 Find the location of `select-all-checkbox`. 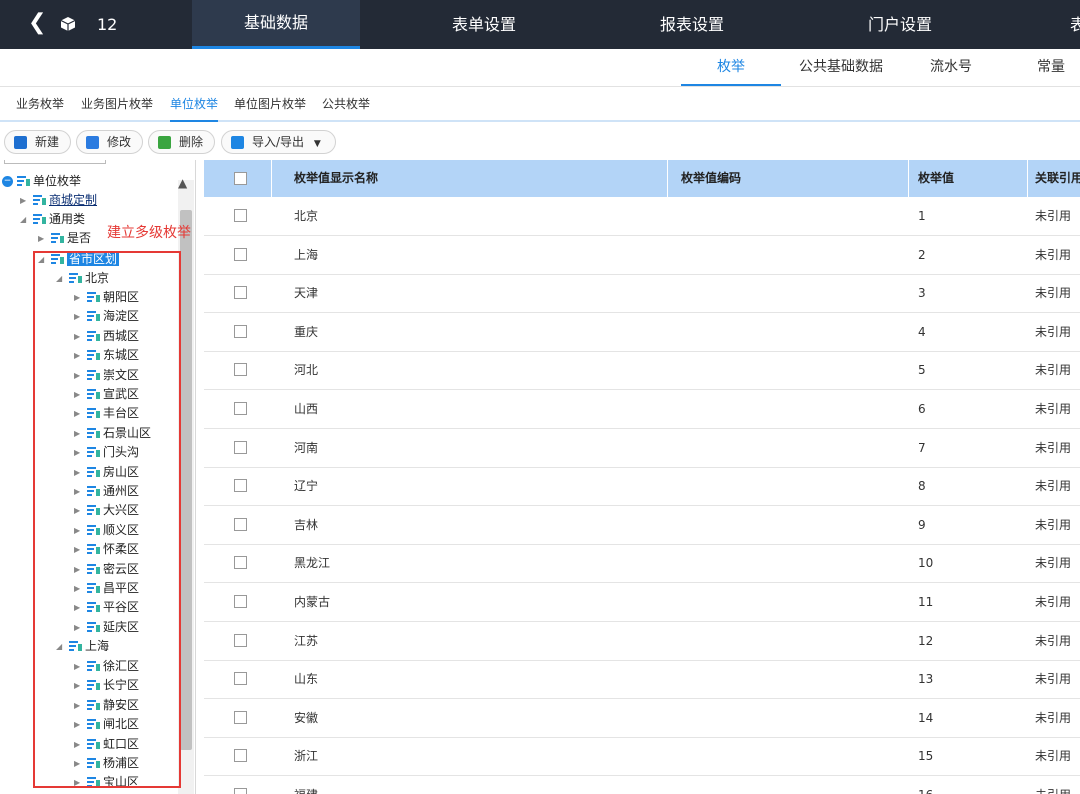

select-all-checkbox is located at coordinates (240, 178).